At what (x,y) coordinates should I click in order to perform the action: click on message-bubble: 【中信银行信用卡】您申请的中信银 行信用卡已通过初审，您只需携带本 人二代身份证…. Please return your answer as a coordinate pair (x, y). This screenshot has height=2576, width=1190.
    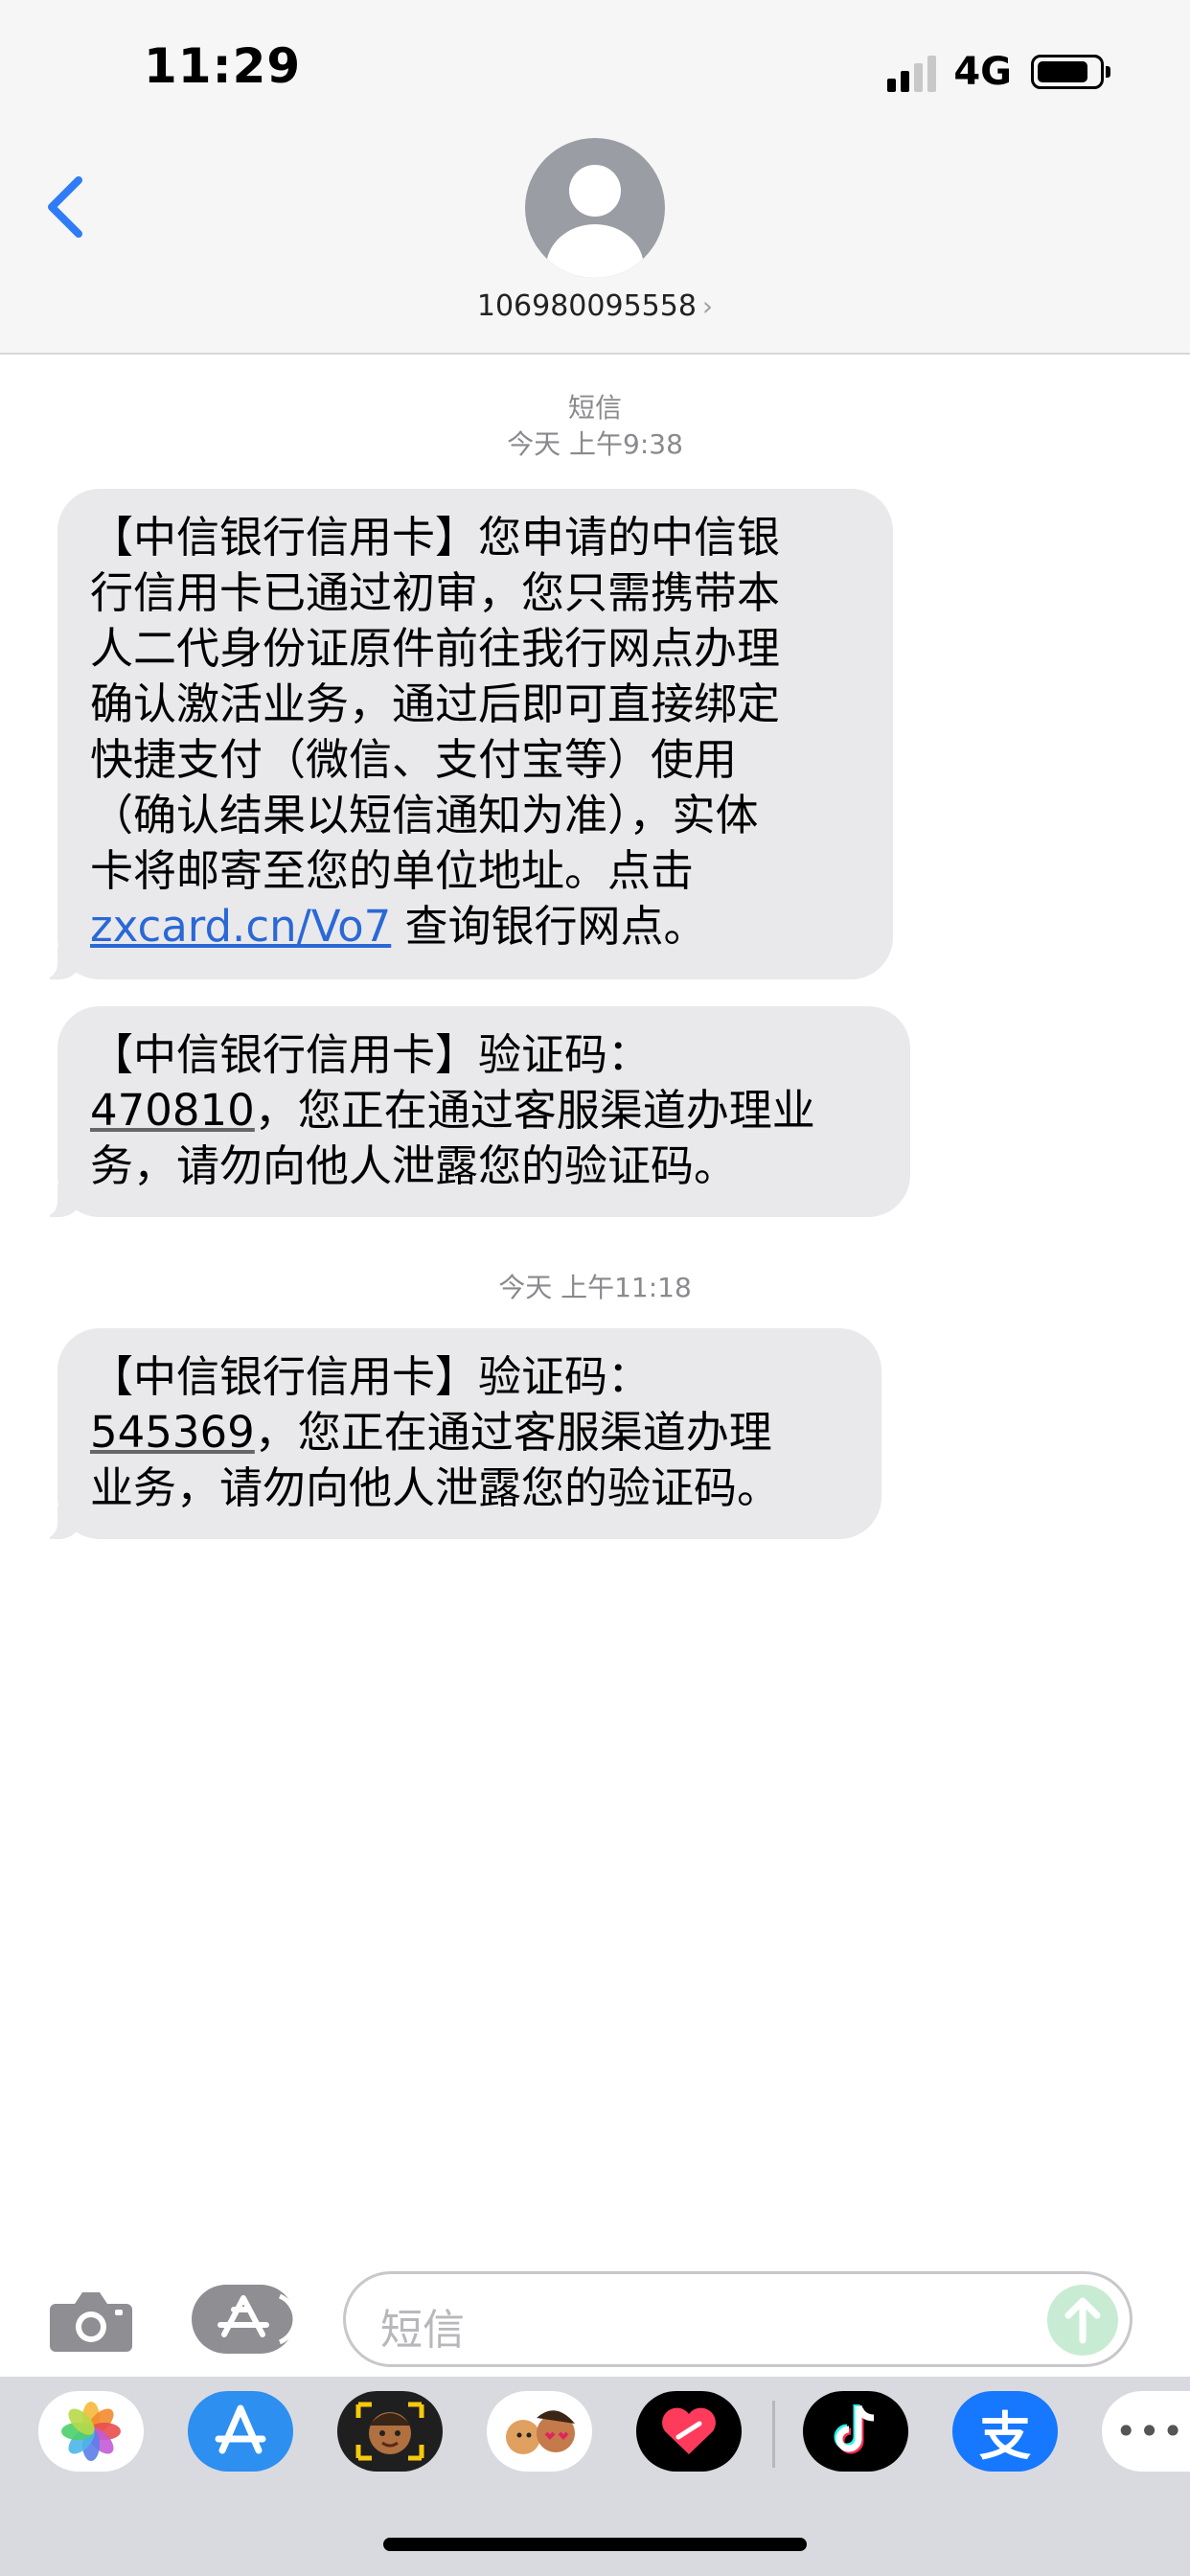
    Looking at the image, I should click on (466, 734).